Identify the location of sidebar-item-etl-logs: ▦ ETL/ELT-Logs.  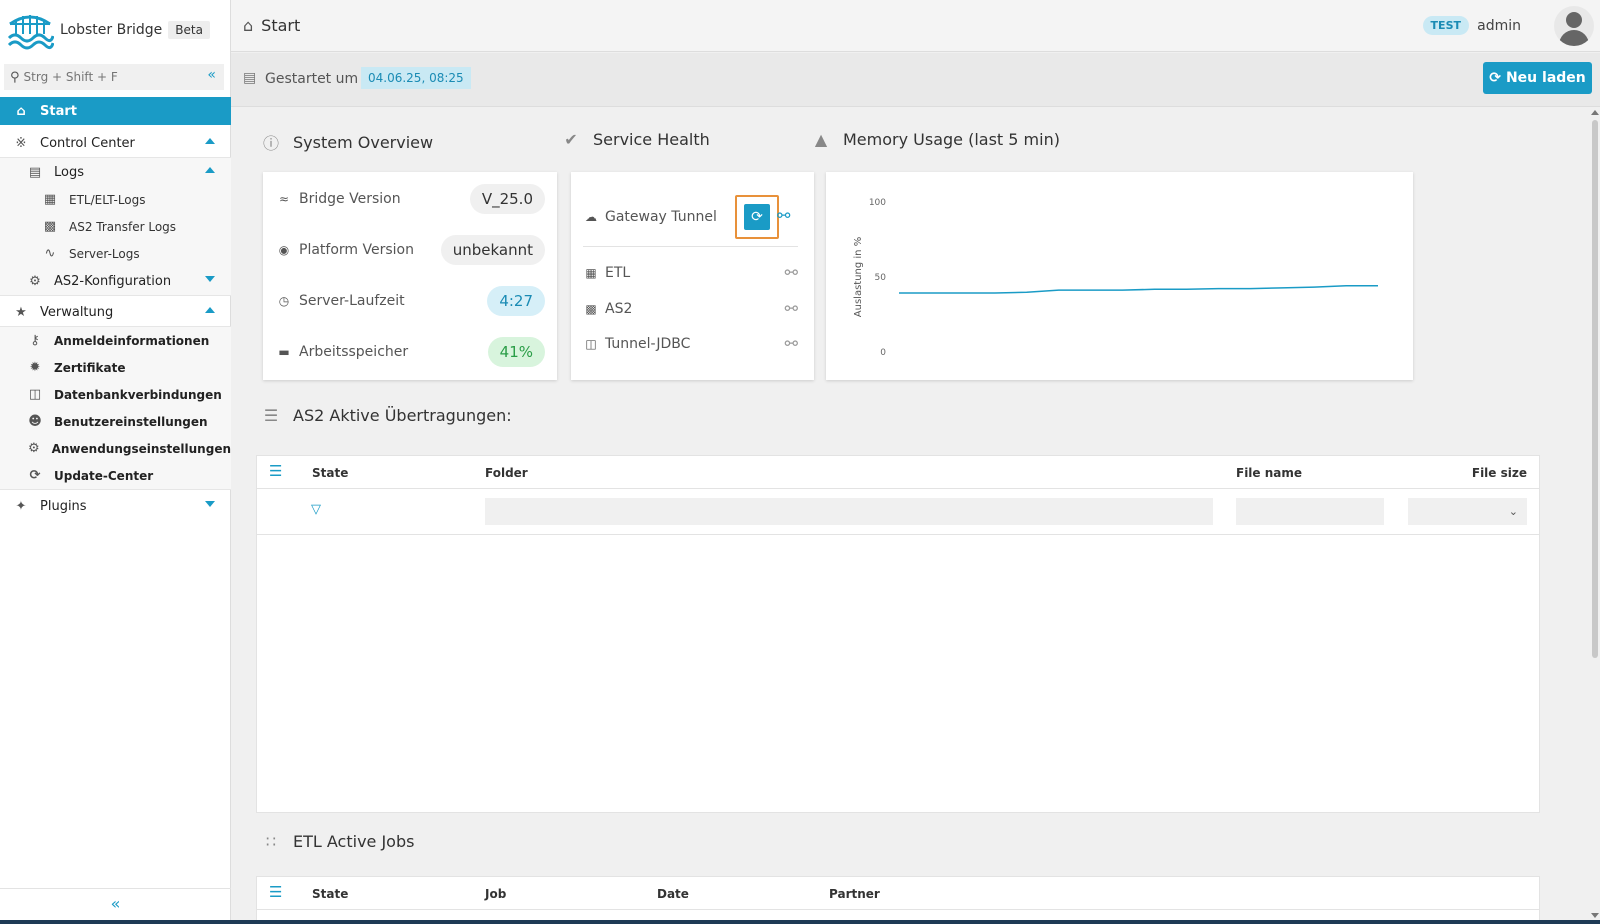
(115, 199).